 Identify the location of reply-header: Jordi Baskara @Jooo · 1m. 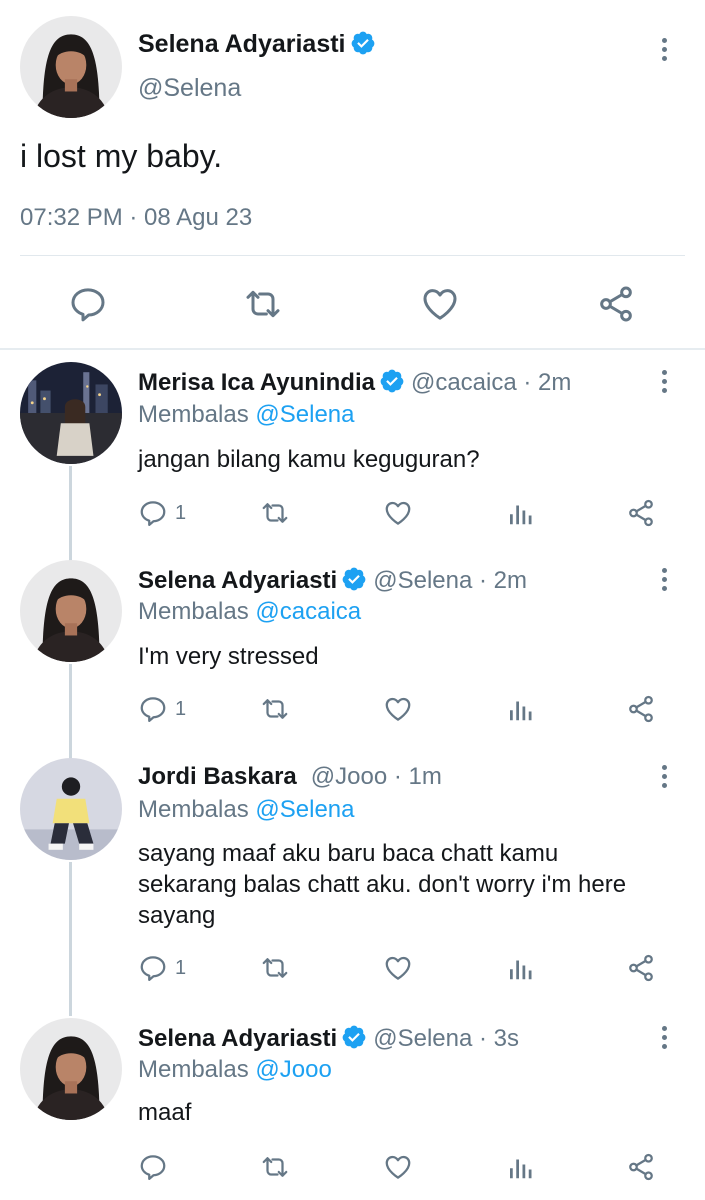
(290, 777).